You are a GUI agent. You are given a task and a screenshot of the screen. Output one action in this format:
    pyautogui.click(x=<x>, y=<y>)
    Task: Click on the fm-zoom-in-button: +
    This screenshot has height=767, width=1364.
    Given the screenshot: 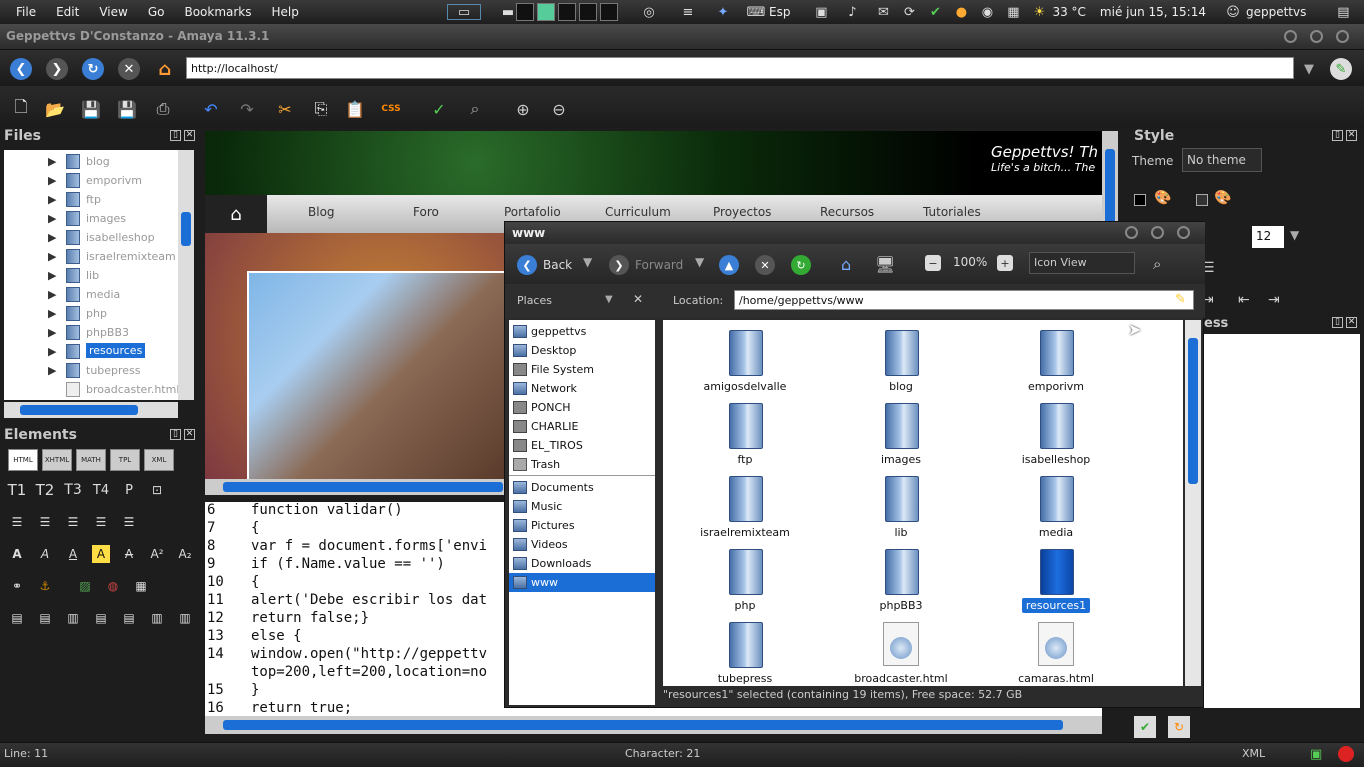 What is the action you would take?
    pyautogui.click(x=1008, y=263)
    